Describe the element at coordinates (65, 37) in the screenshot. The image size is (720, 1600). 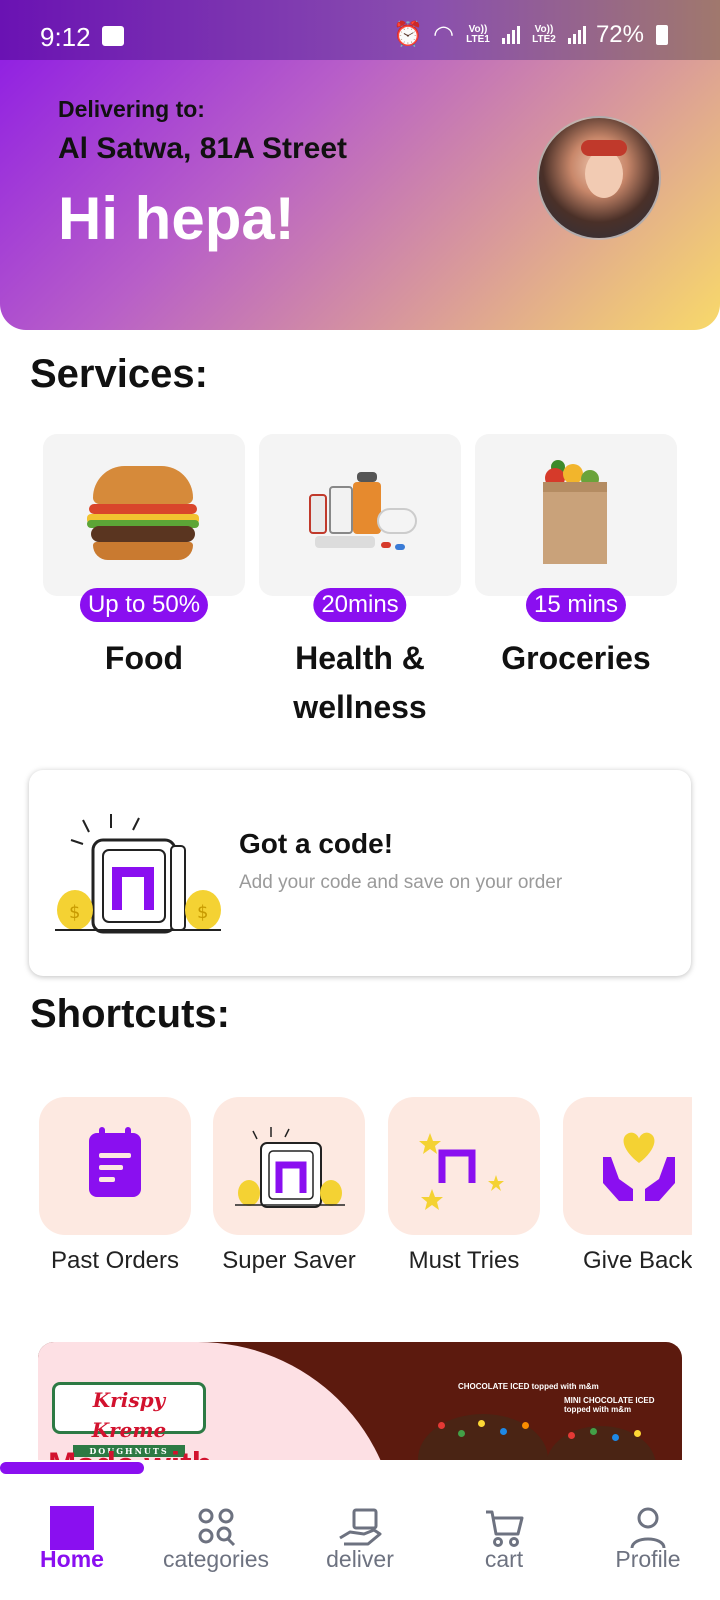
I see `status-time: 9:12` at that location.